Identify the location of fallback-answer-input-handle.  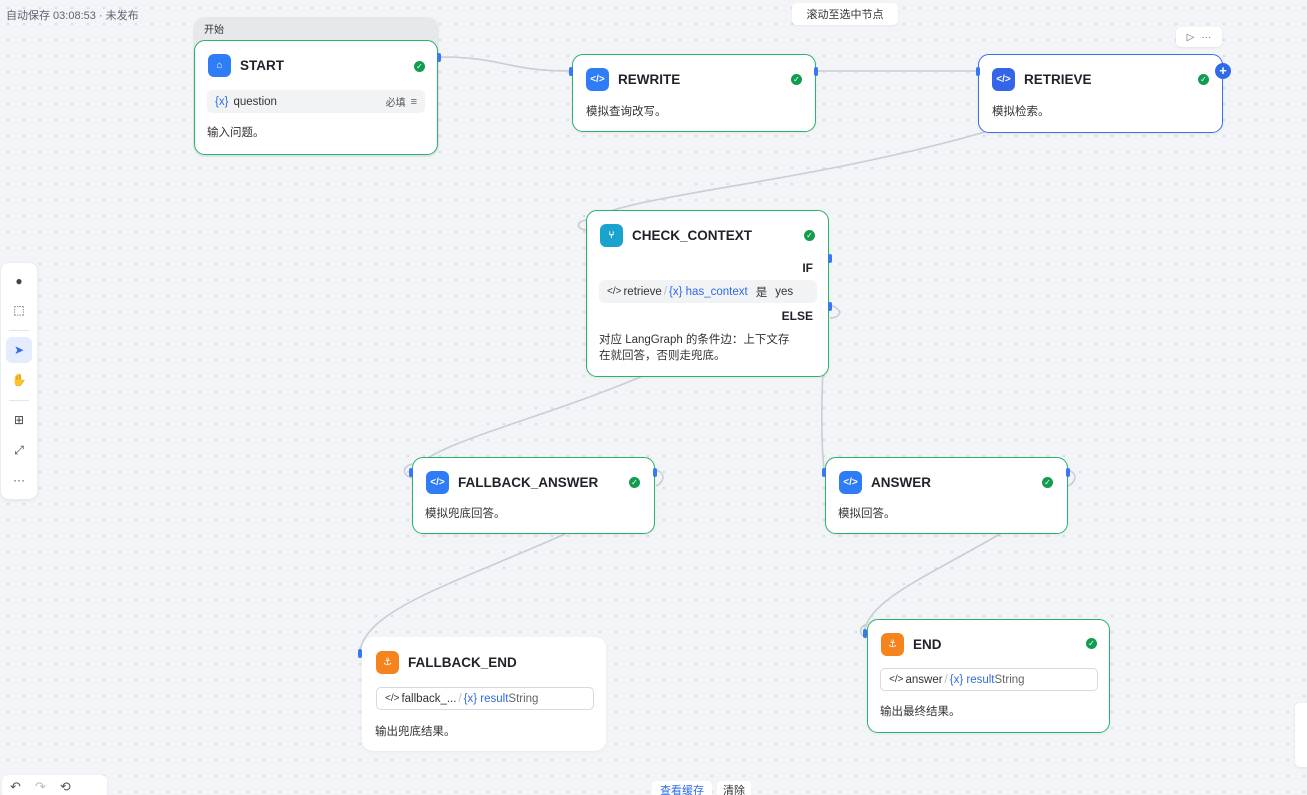
(411, 472).